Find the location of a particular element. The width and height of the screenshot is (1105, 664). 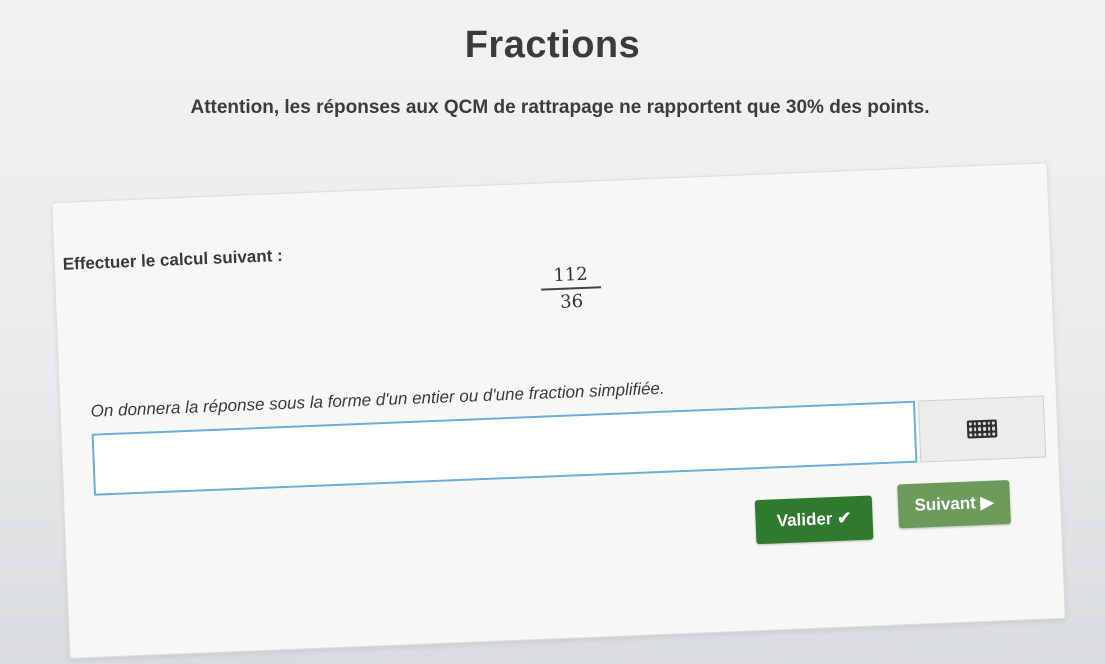

fraction-denominator: 36 is located at coordinates (571, 301).